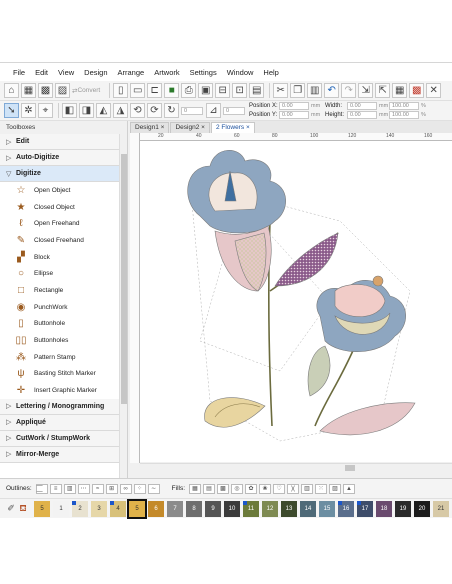 Image resolution: width=452 pixels, height=584 pixels. Describe the element at coordinates (362, 115) in the screenshot. I see `height-input: 0.00` at that location.